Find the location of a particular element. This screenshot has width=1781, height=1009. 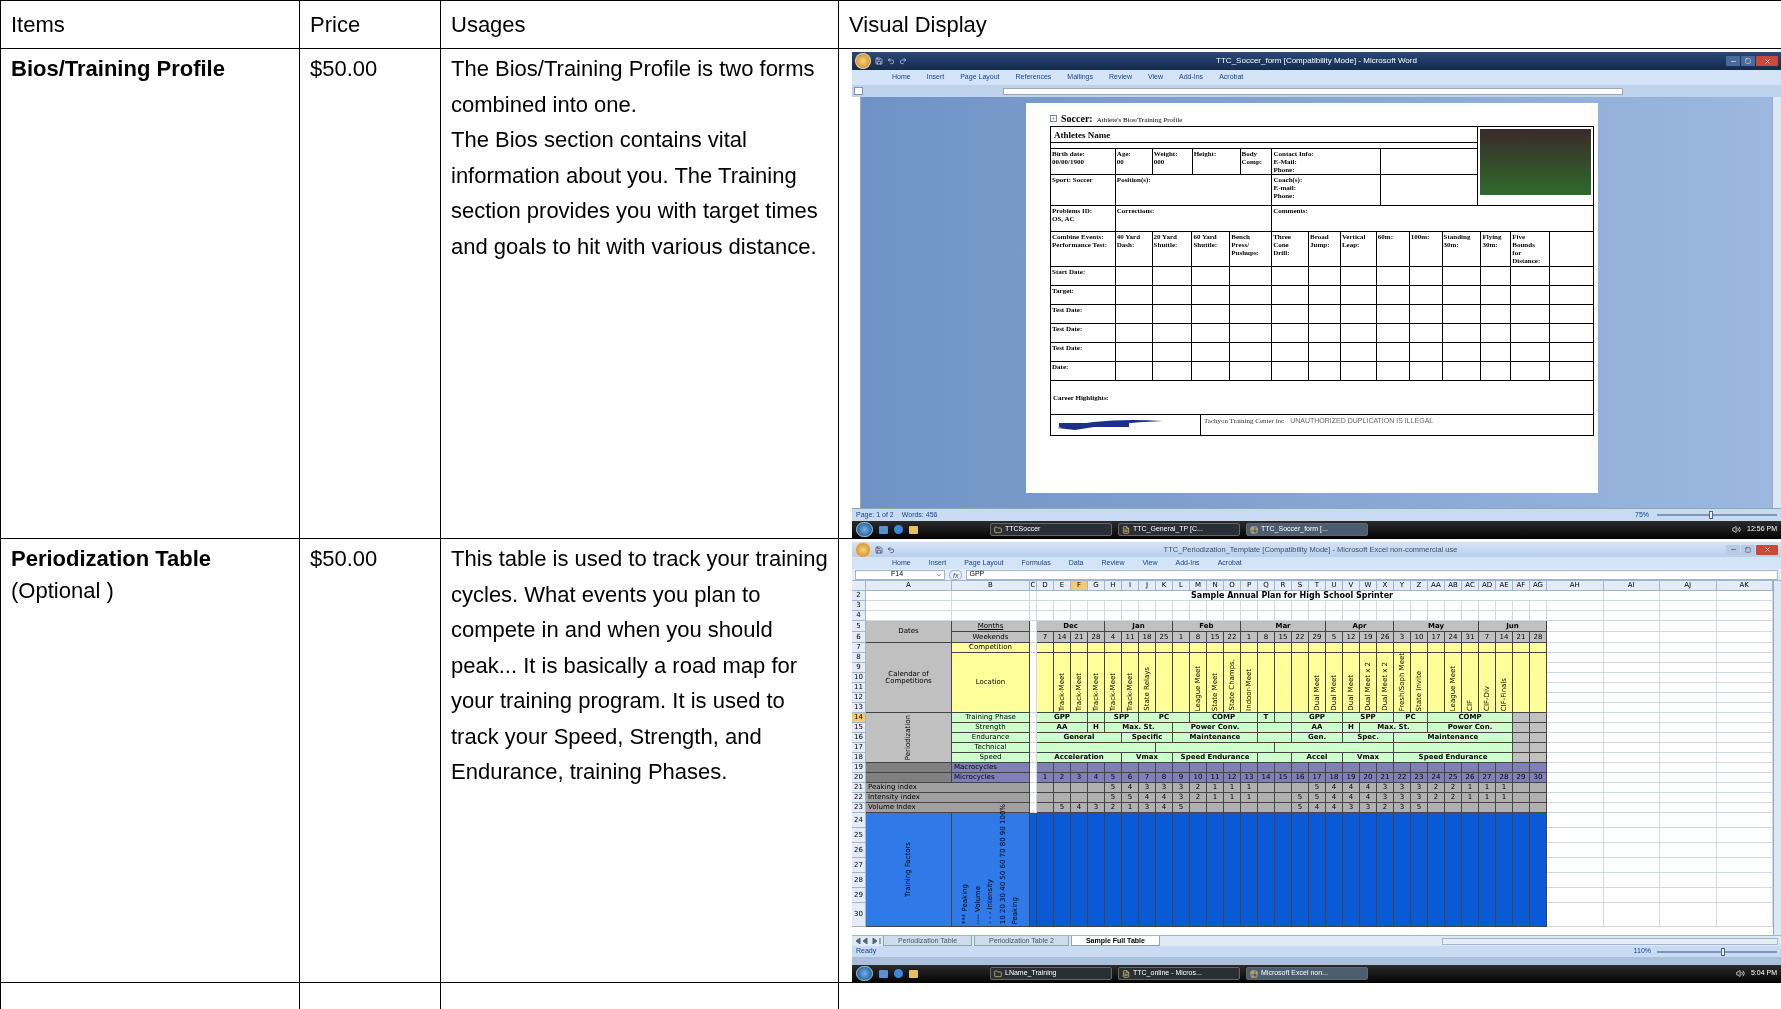

column-heading: Price is located at coordinates (370, 24).